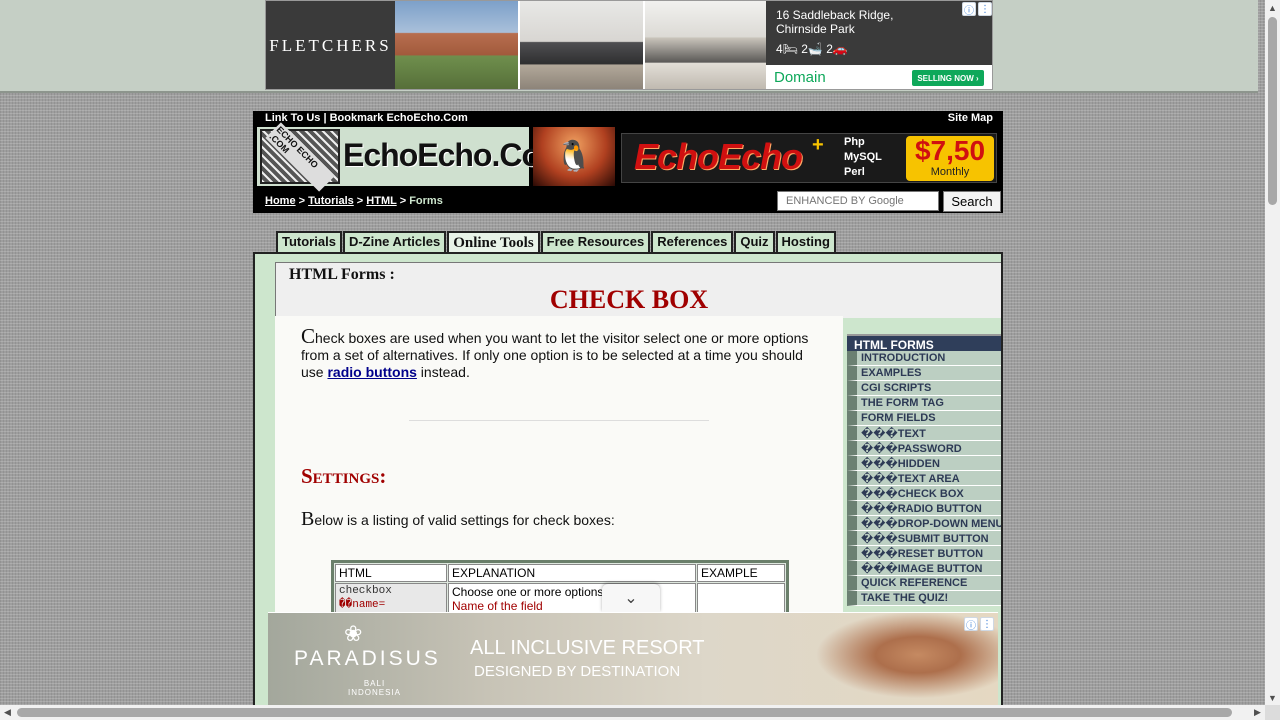  I want to click on ad-brand-sub1: BALI, so click(374, 683).